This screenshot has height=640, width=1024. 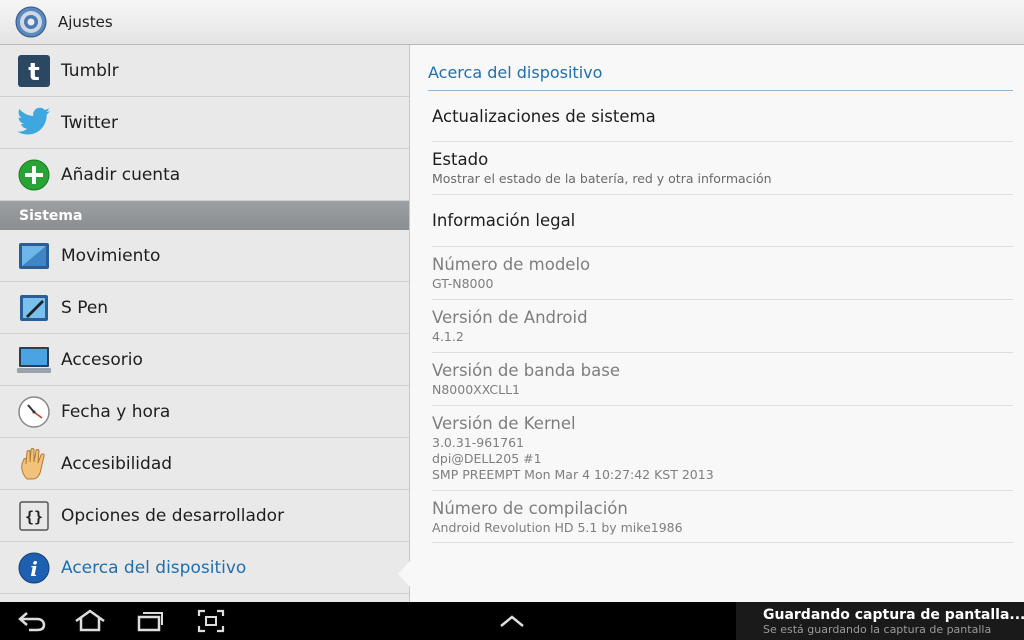 What do you see at coordinates (478, 442) in the screenshot?
I see `detail-item-value: 3.0.31-961761` at bounding box center [478, 442].